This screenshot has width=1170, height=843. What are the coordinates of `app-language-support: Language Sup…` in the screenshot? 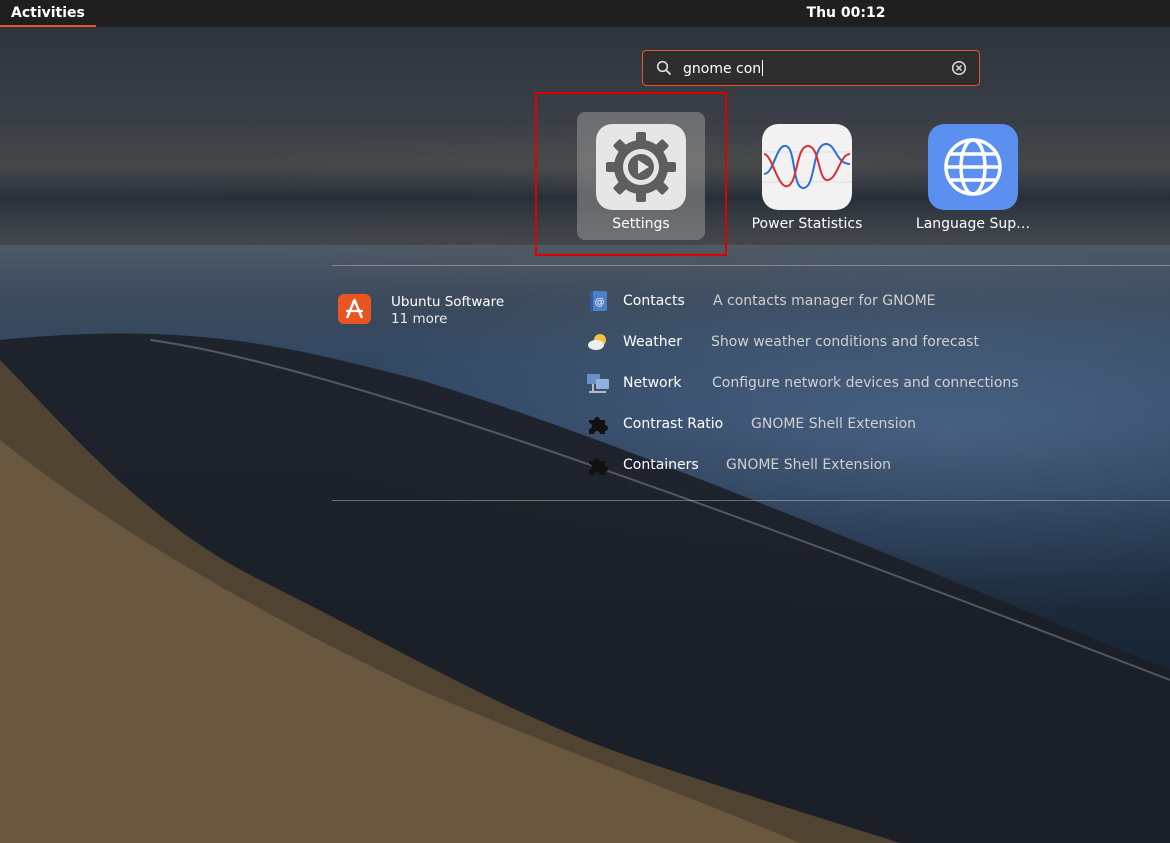 It's located at (973, 176).